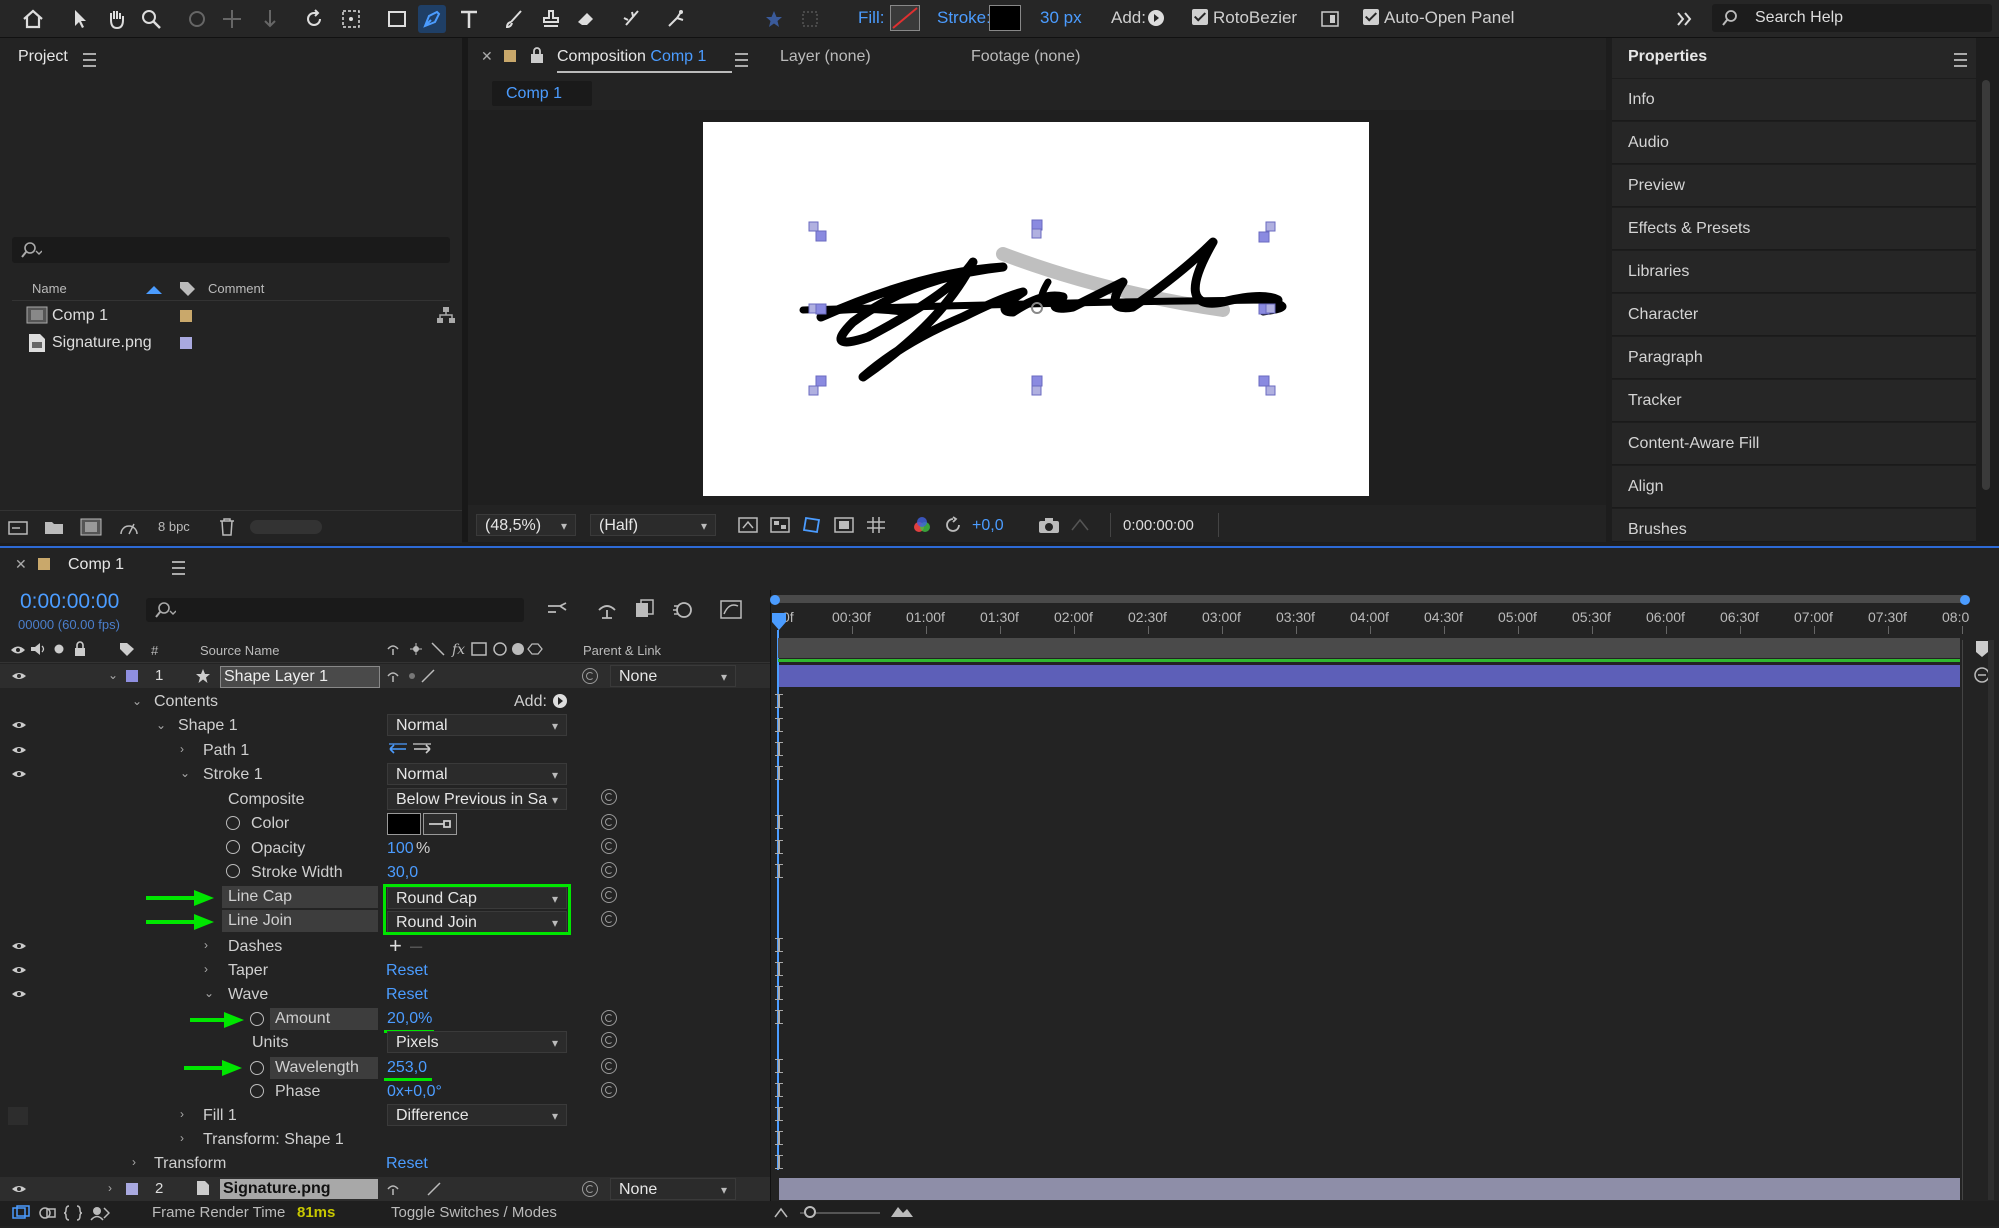 This screenshot has width=1999, height=1228. What do you see at coordinates (96, 565) in the screenshot?
I see `timeline-tab-name: Comp 1` at bounding box center [96, 565].